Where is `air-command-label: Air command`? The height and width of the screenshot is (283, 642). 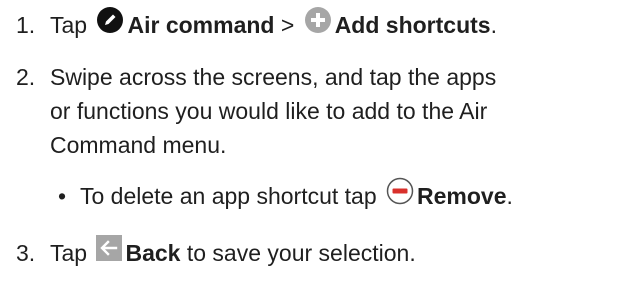
air-command-label: Air command is located at coordinates (201, 25).